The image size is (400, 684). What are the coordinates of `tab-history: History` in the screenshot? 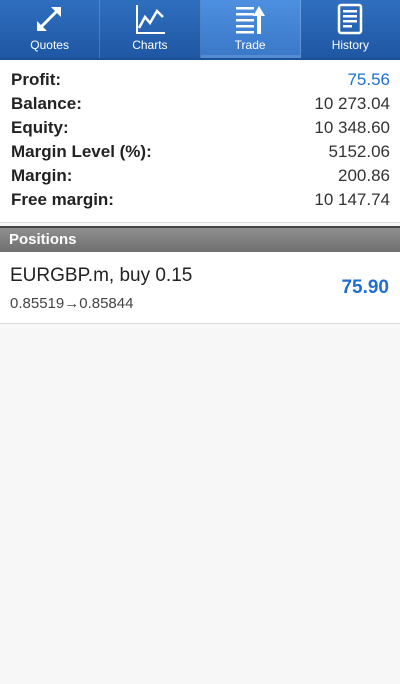 It's located at (350, 29).